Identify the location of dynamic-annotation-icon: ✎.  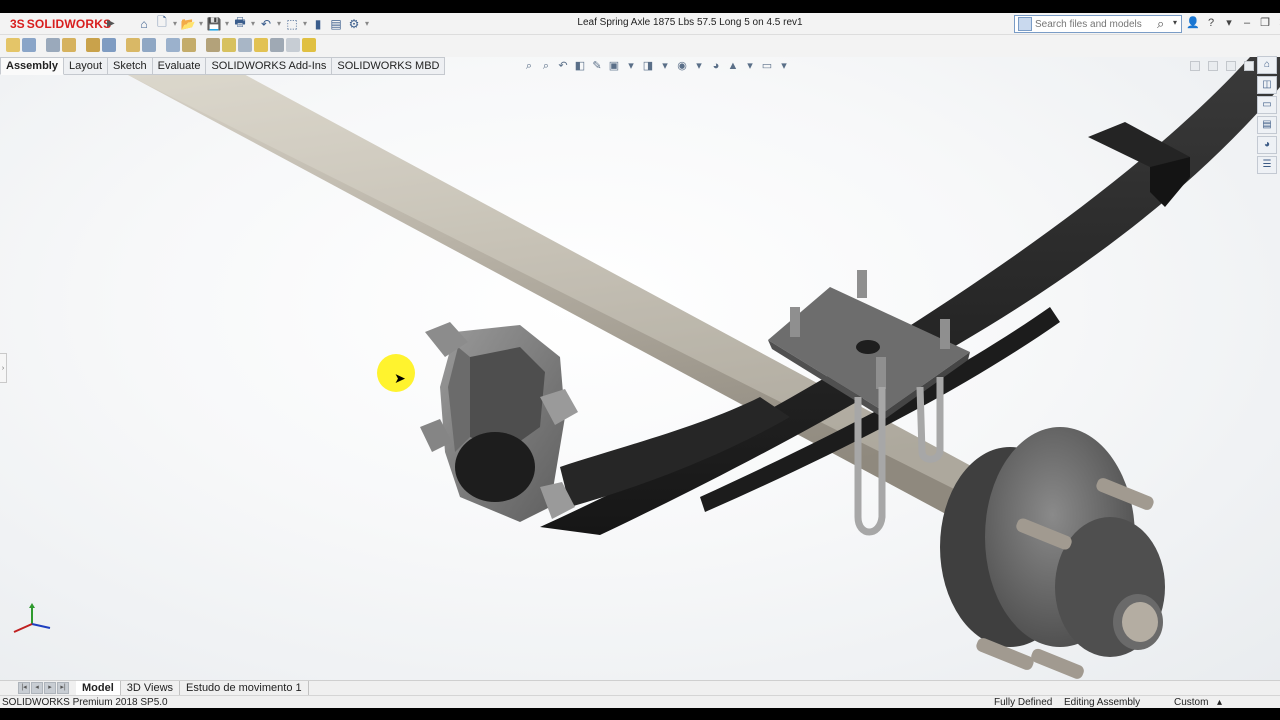
(597, 66).